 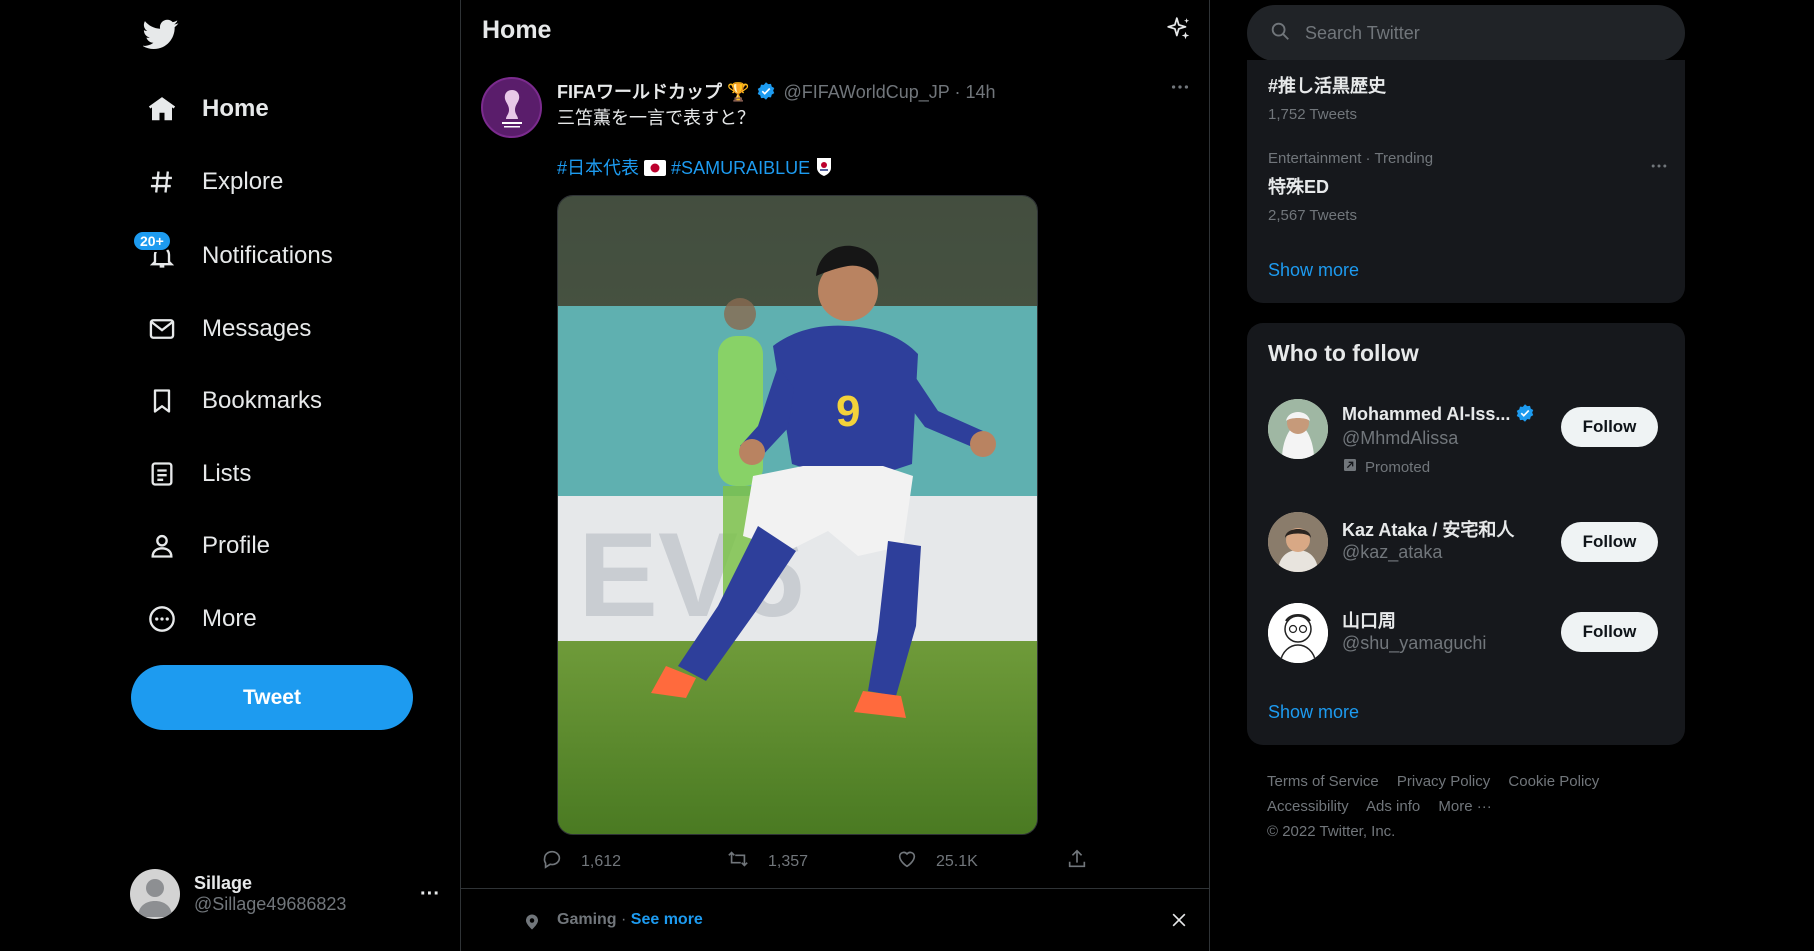 What do you see at coordinates (738, 861) in the screenshot?
I see `retweet-icon` at bounding box center [738, 861].